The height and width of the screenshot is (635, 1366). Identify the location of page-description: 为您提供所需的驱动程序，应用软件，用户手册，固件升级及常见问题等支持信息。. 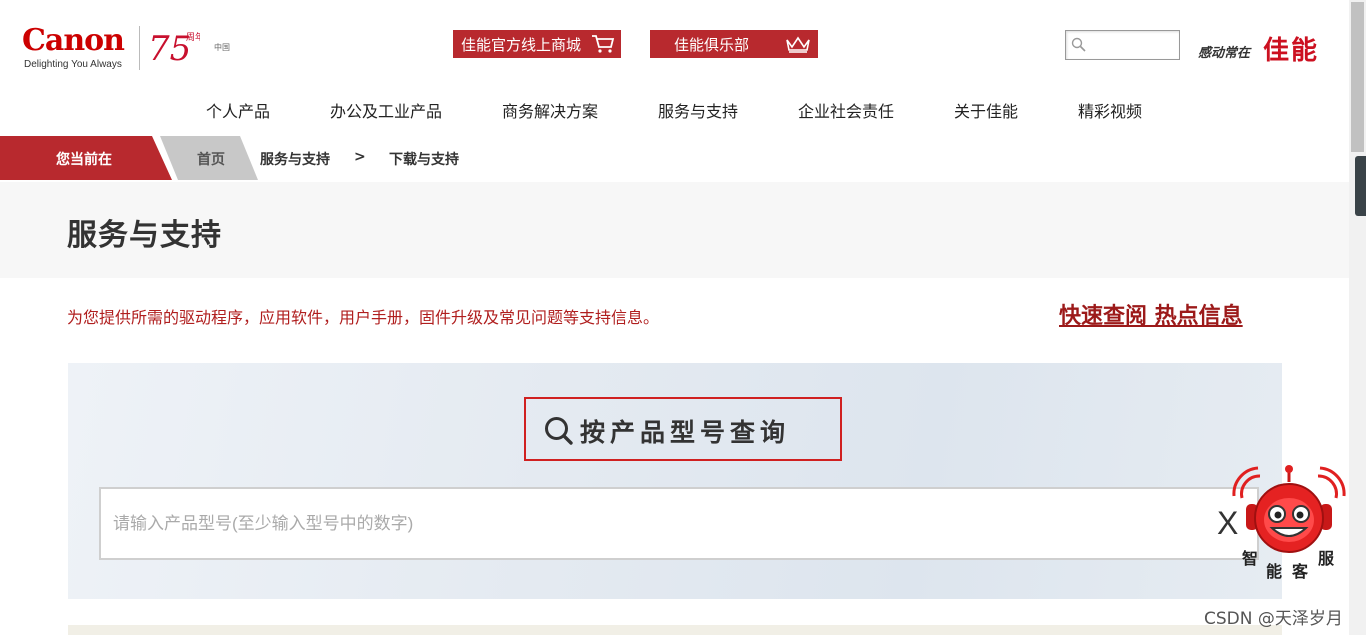
(363, 317).